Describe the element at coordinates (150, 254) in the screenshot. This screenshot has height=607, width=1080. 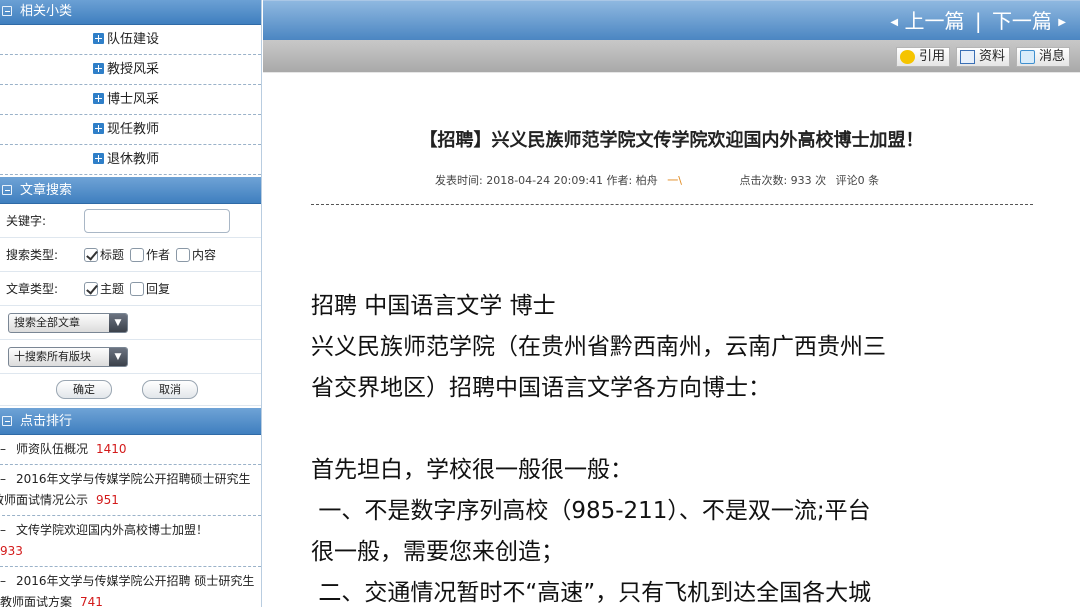
I see `search-type-author-checkbox: 作者` at that location.